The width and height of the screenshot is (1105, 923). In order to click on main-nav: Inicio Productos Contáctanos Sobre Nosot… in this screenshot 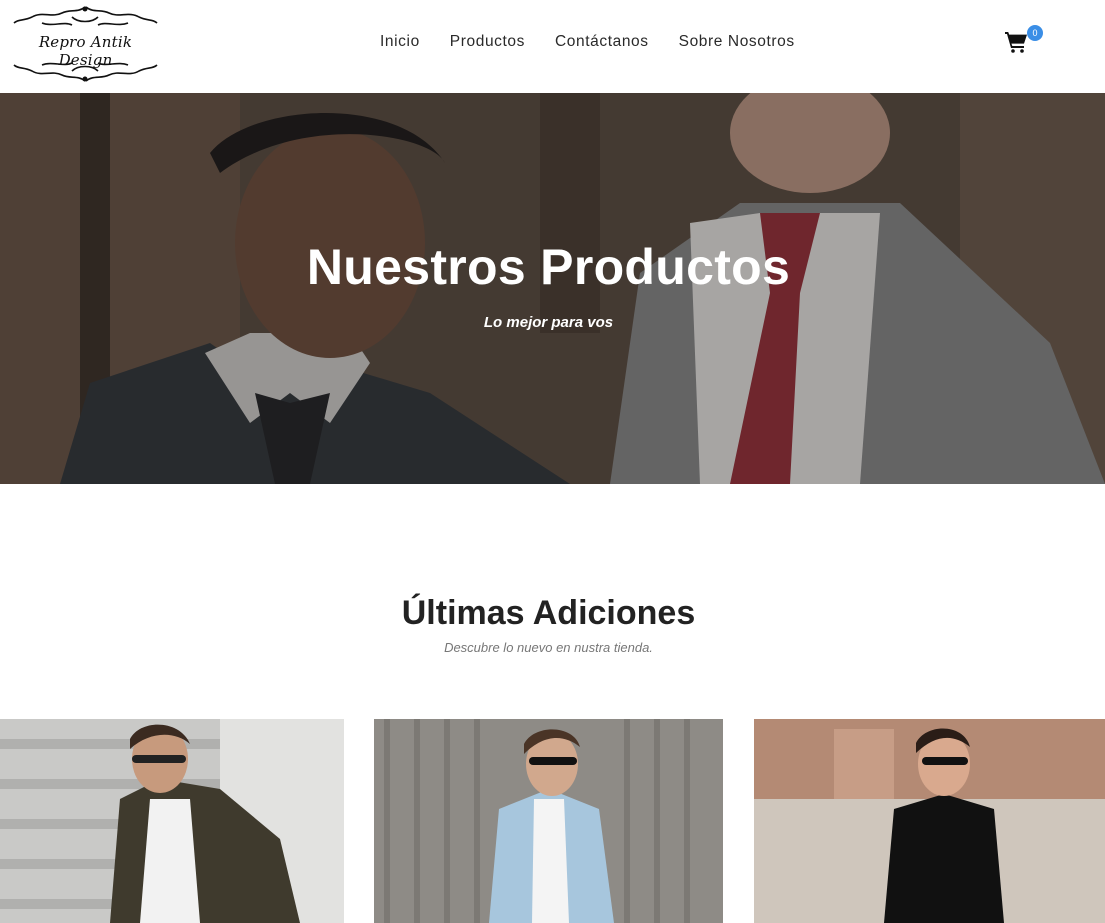, I will do `click(587, 42)`.